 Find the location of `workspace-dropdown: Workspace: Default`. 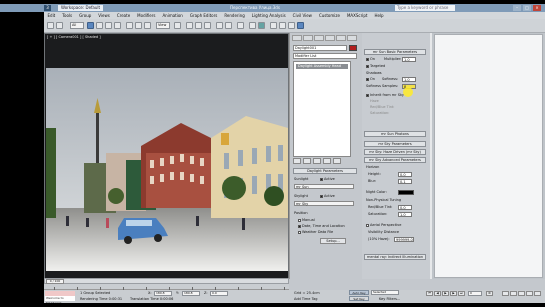

workspace-dropdown: Workspace: Default is located at coordinates (81, 8).